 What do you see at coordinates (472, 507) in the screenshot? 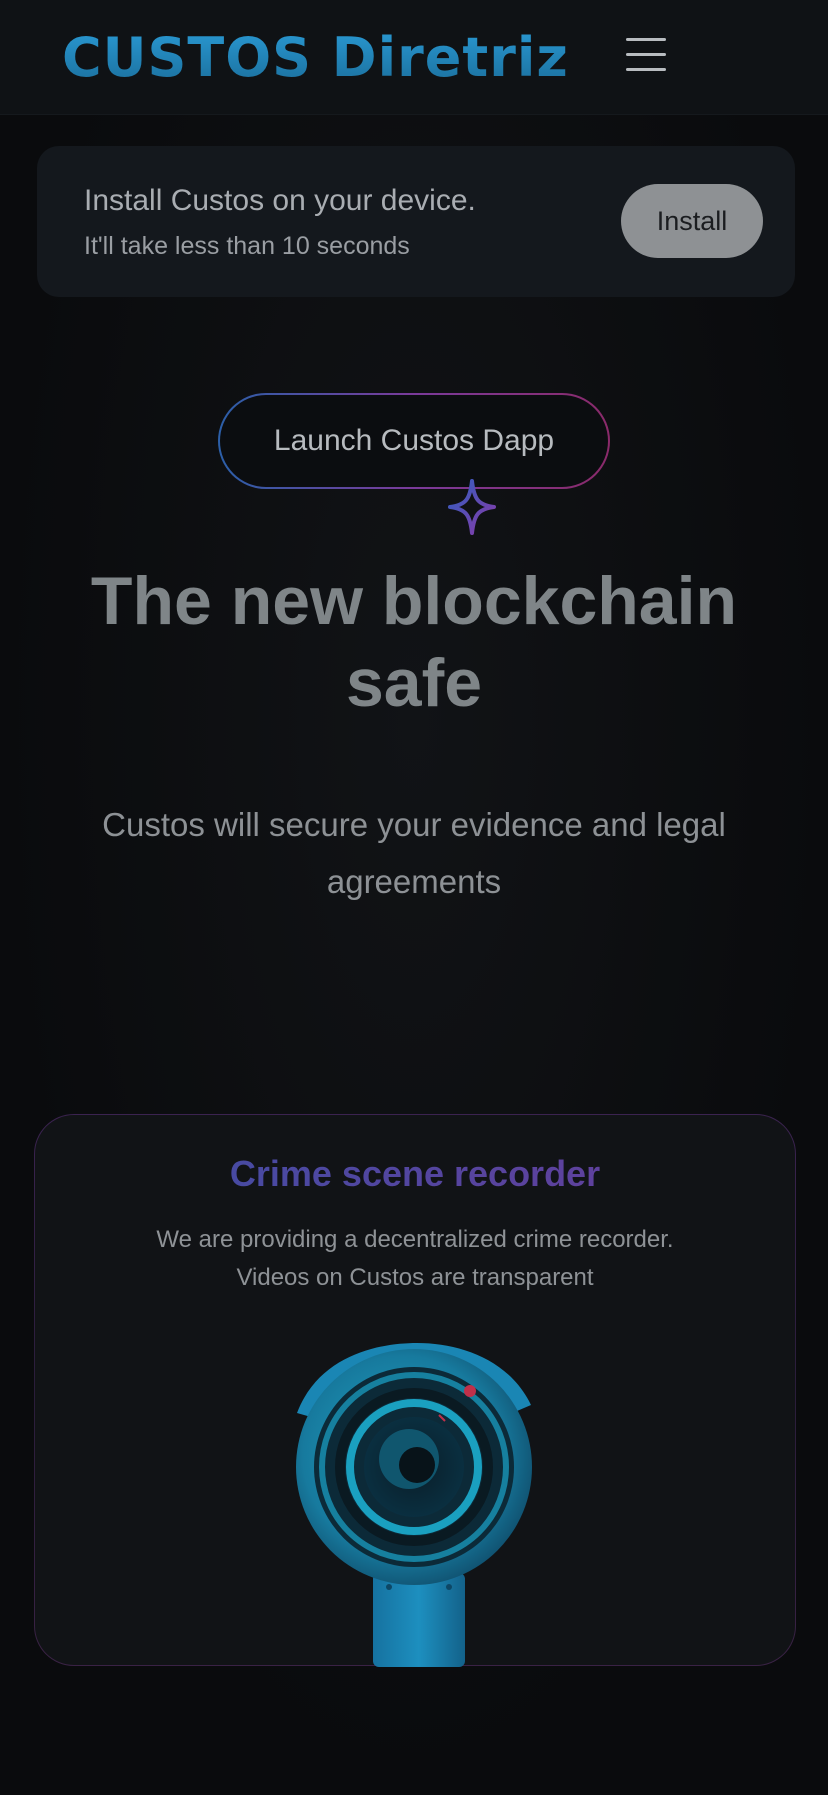
I see `sparkle-icon` at bounding box center [472, 507].